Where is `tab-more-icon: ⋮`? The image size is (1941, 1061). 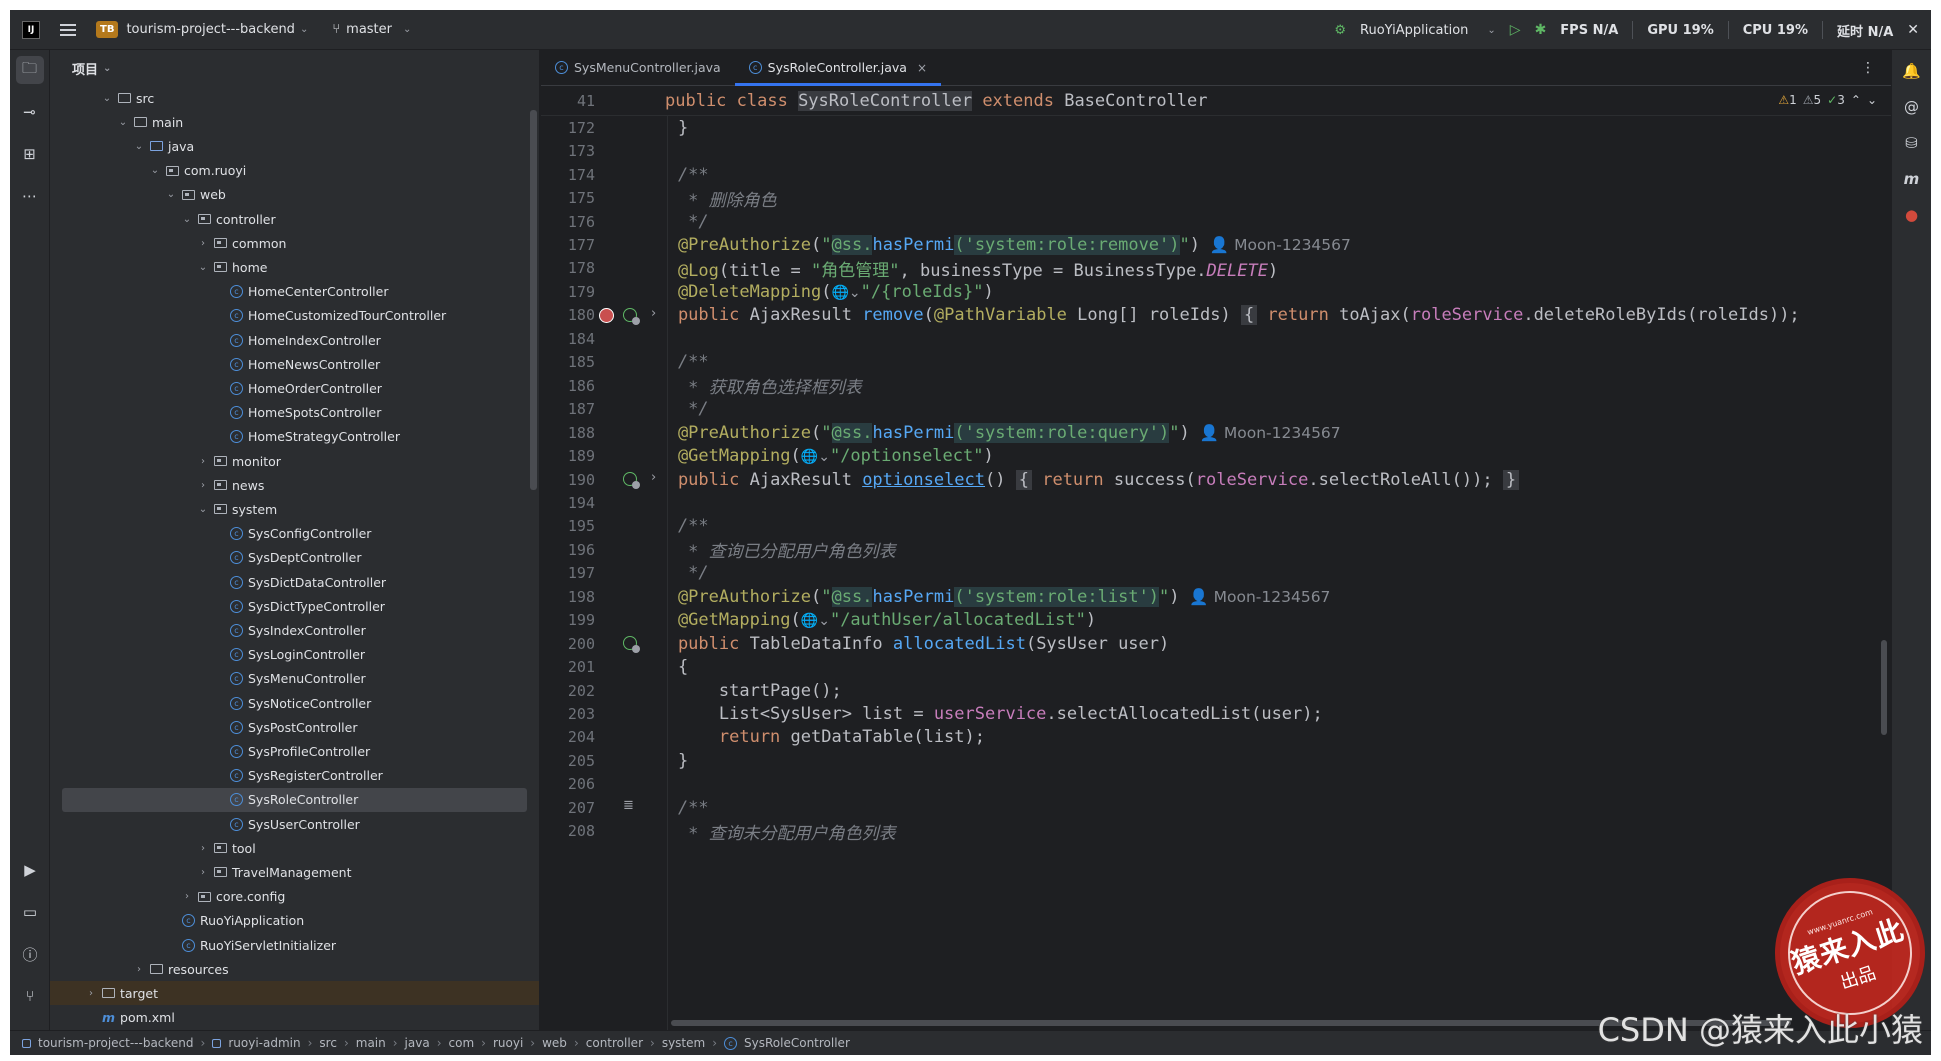 tab-more-icon: ⋮ is located at coordinates (1868, 68).